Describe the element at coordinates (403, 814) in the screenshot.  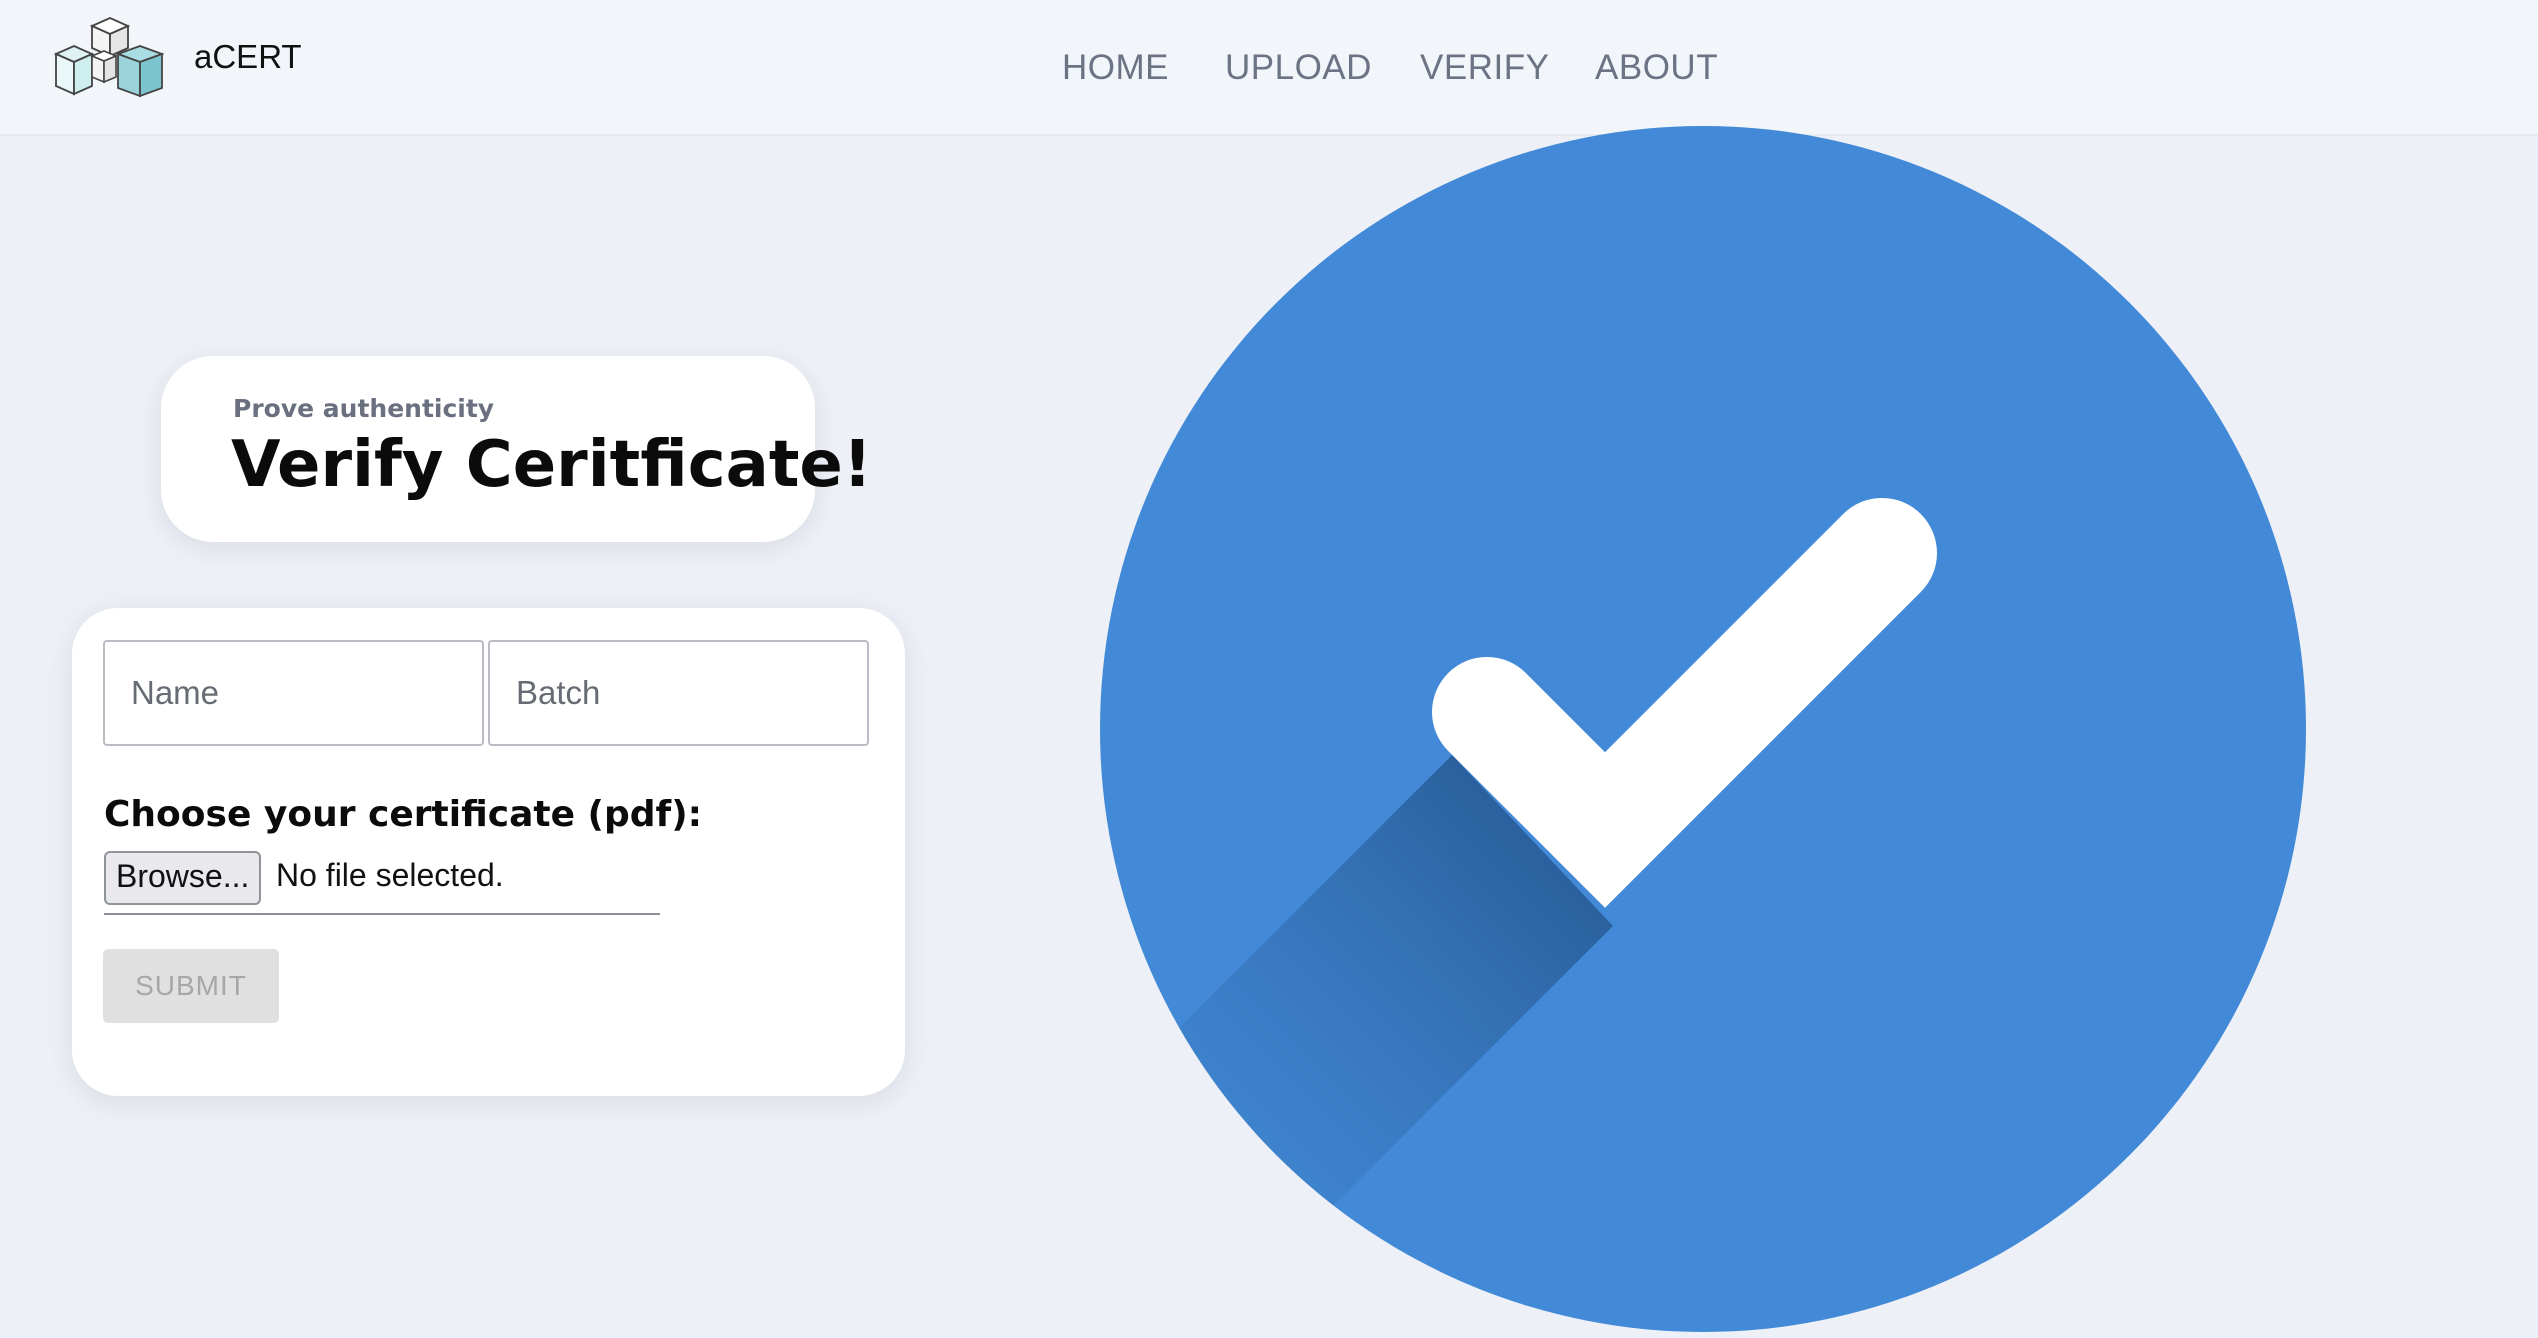
I see `file-input-label: Choose your certificate (pdf):` at that location.